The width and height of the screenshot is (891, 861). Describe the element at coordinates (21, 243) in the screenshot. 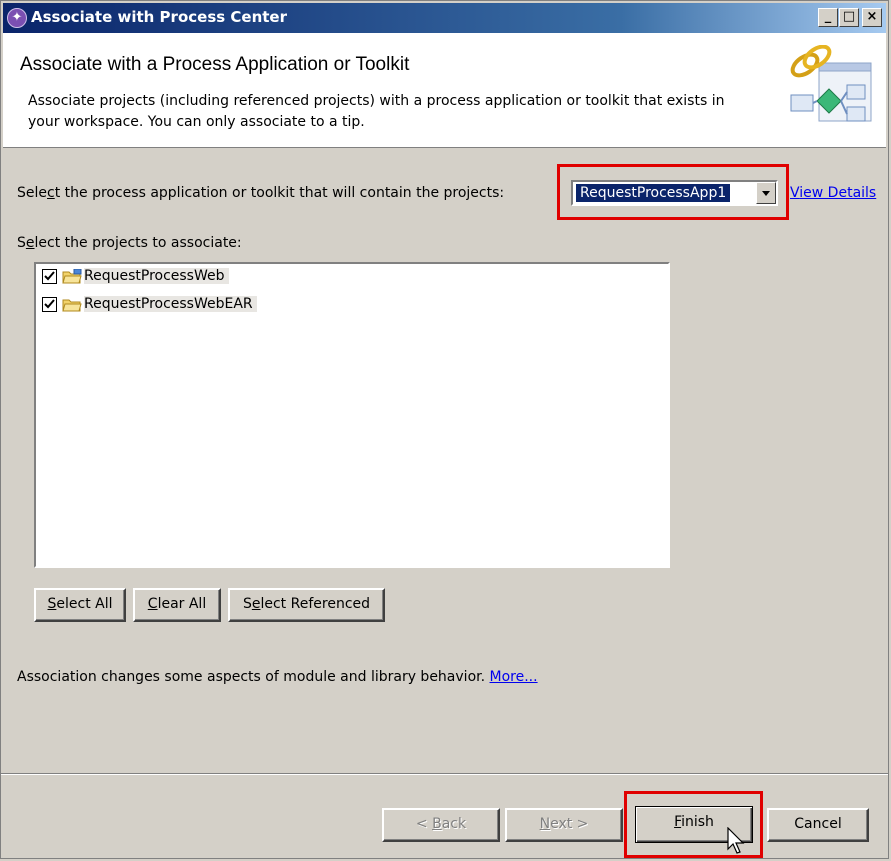

I see `label-text: S` at that location.